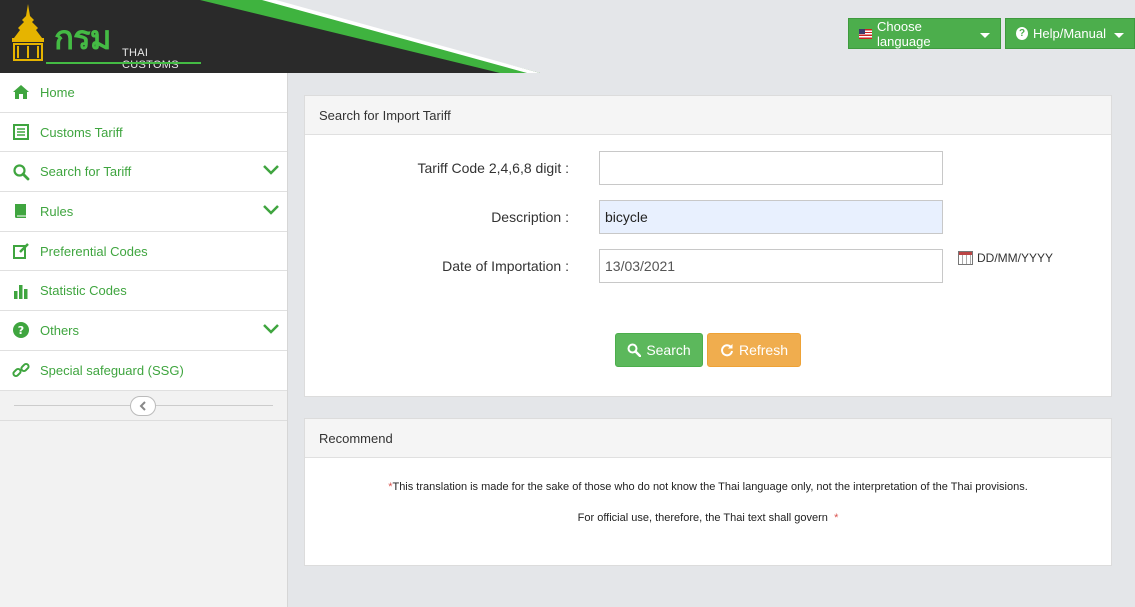 This screenshot has height=607, width=1135. What do you see at coordinates (112, 370) in the screenshot?
I see `sidebar-item-label: Special safeguard (SSG)` at bounding box center [112, 370].